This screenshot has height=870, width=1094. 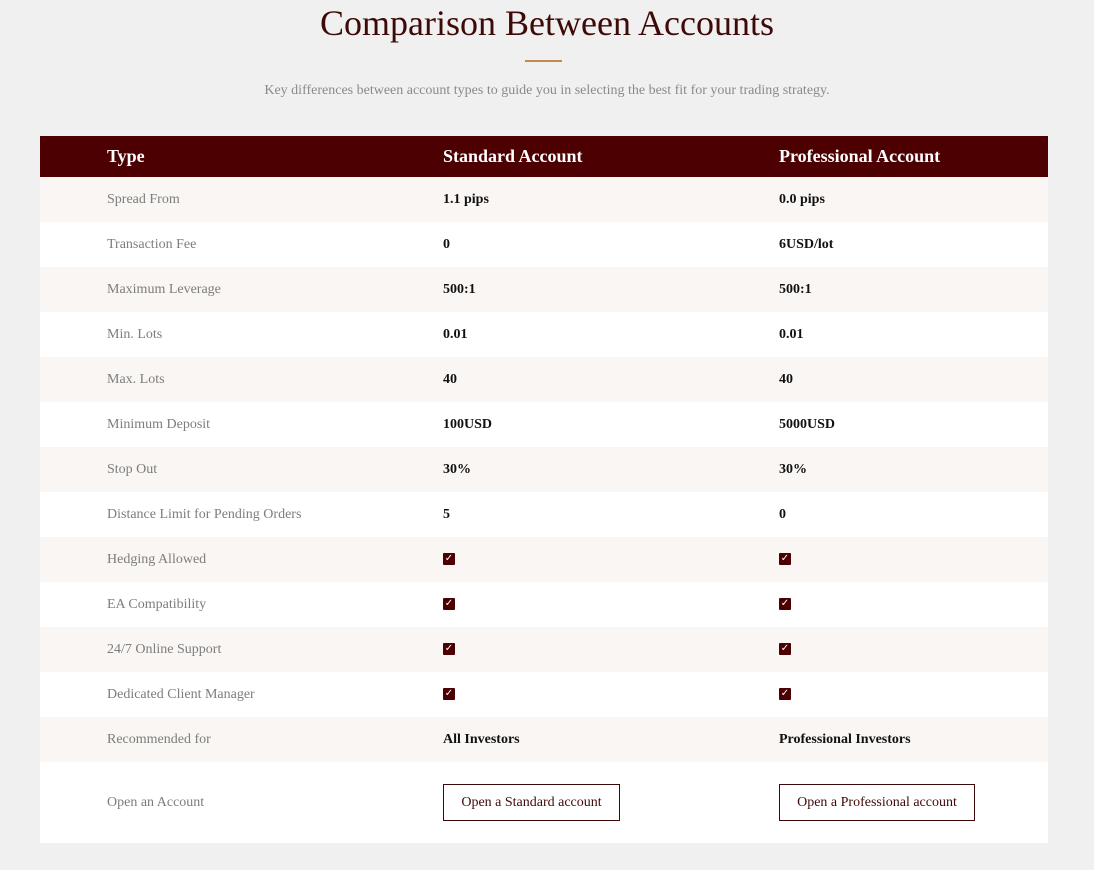 I want to click on title-divider, so click(x=543, y=61).